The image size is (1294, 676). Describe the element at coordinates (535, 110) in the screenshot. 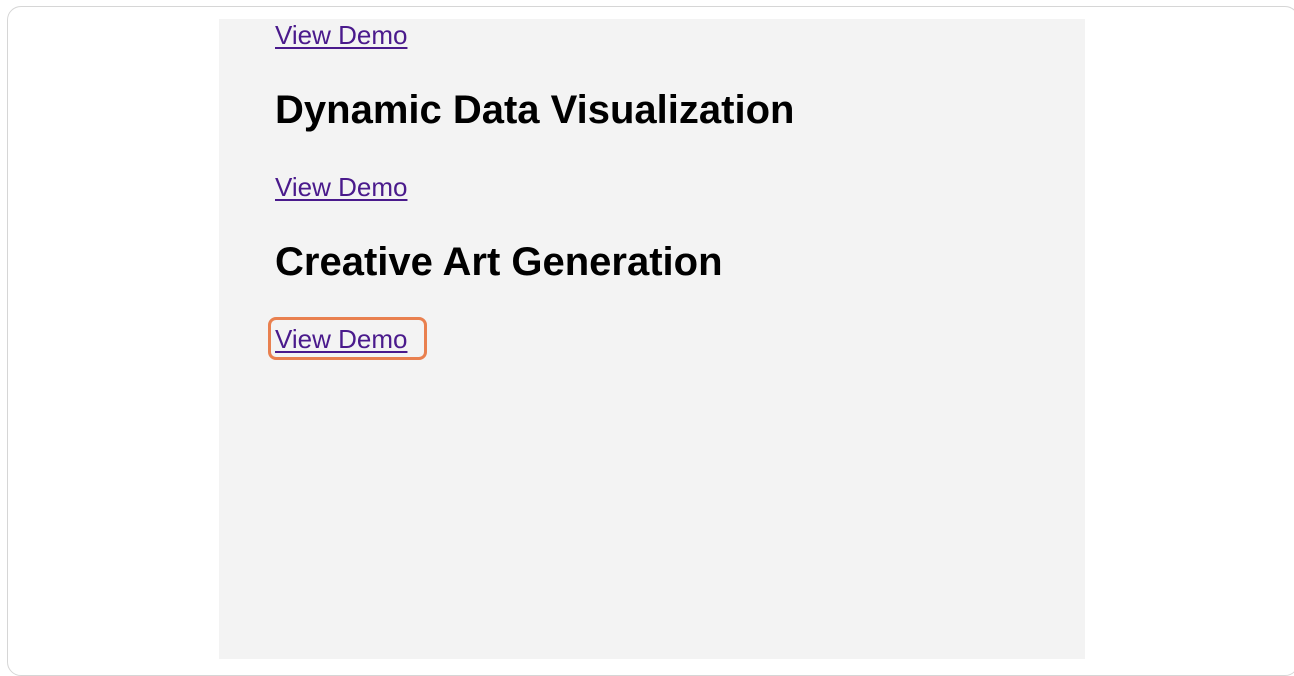

I see `project-title-dynamic-data-visualization: Dynamic Data Visualization` at that location.